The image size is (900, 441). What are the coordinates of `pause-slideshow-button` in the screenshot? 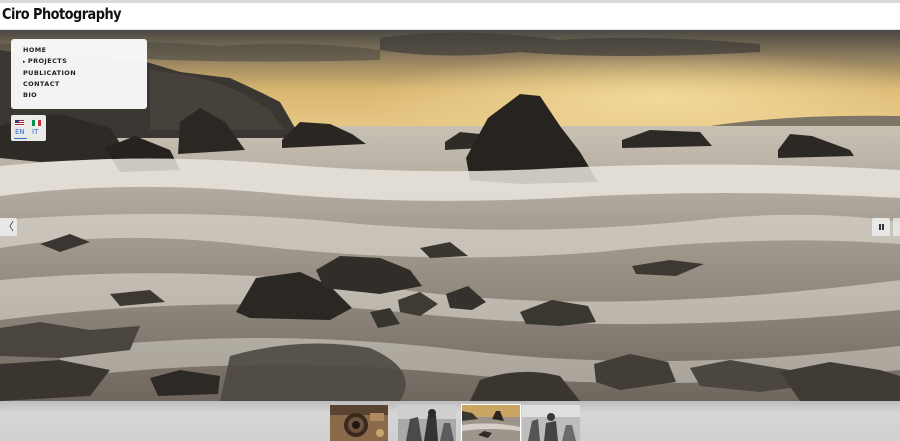 It's located at (881, 227).